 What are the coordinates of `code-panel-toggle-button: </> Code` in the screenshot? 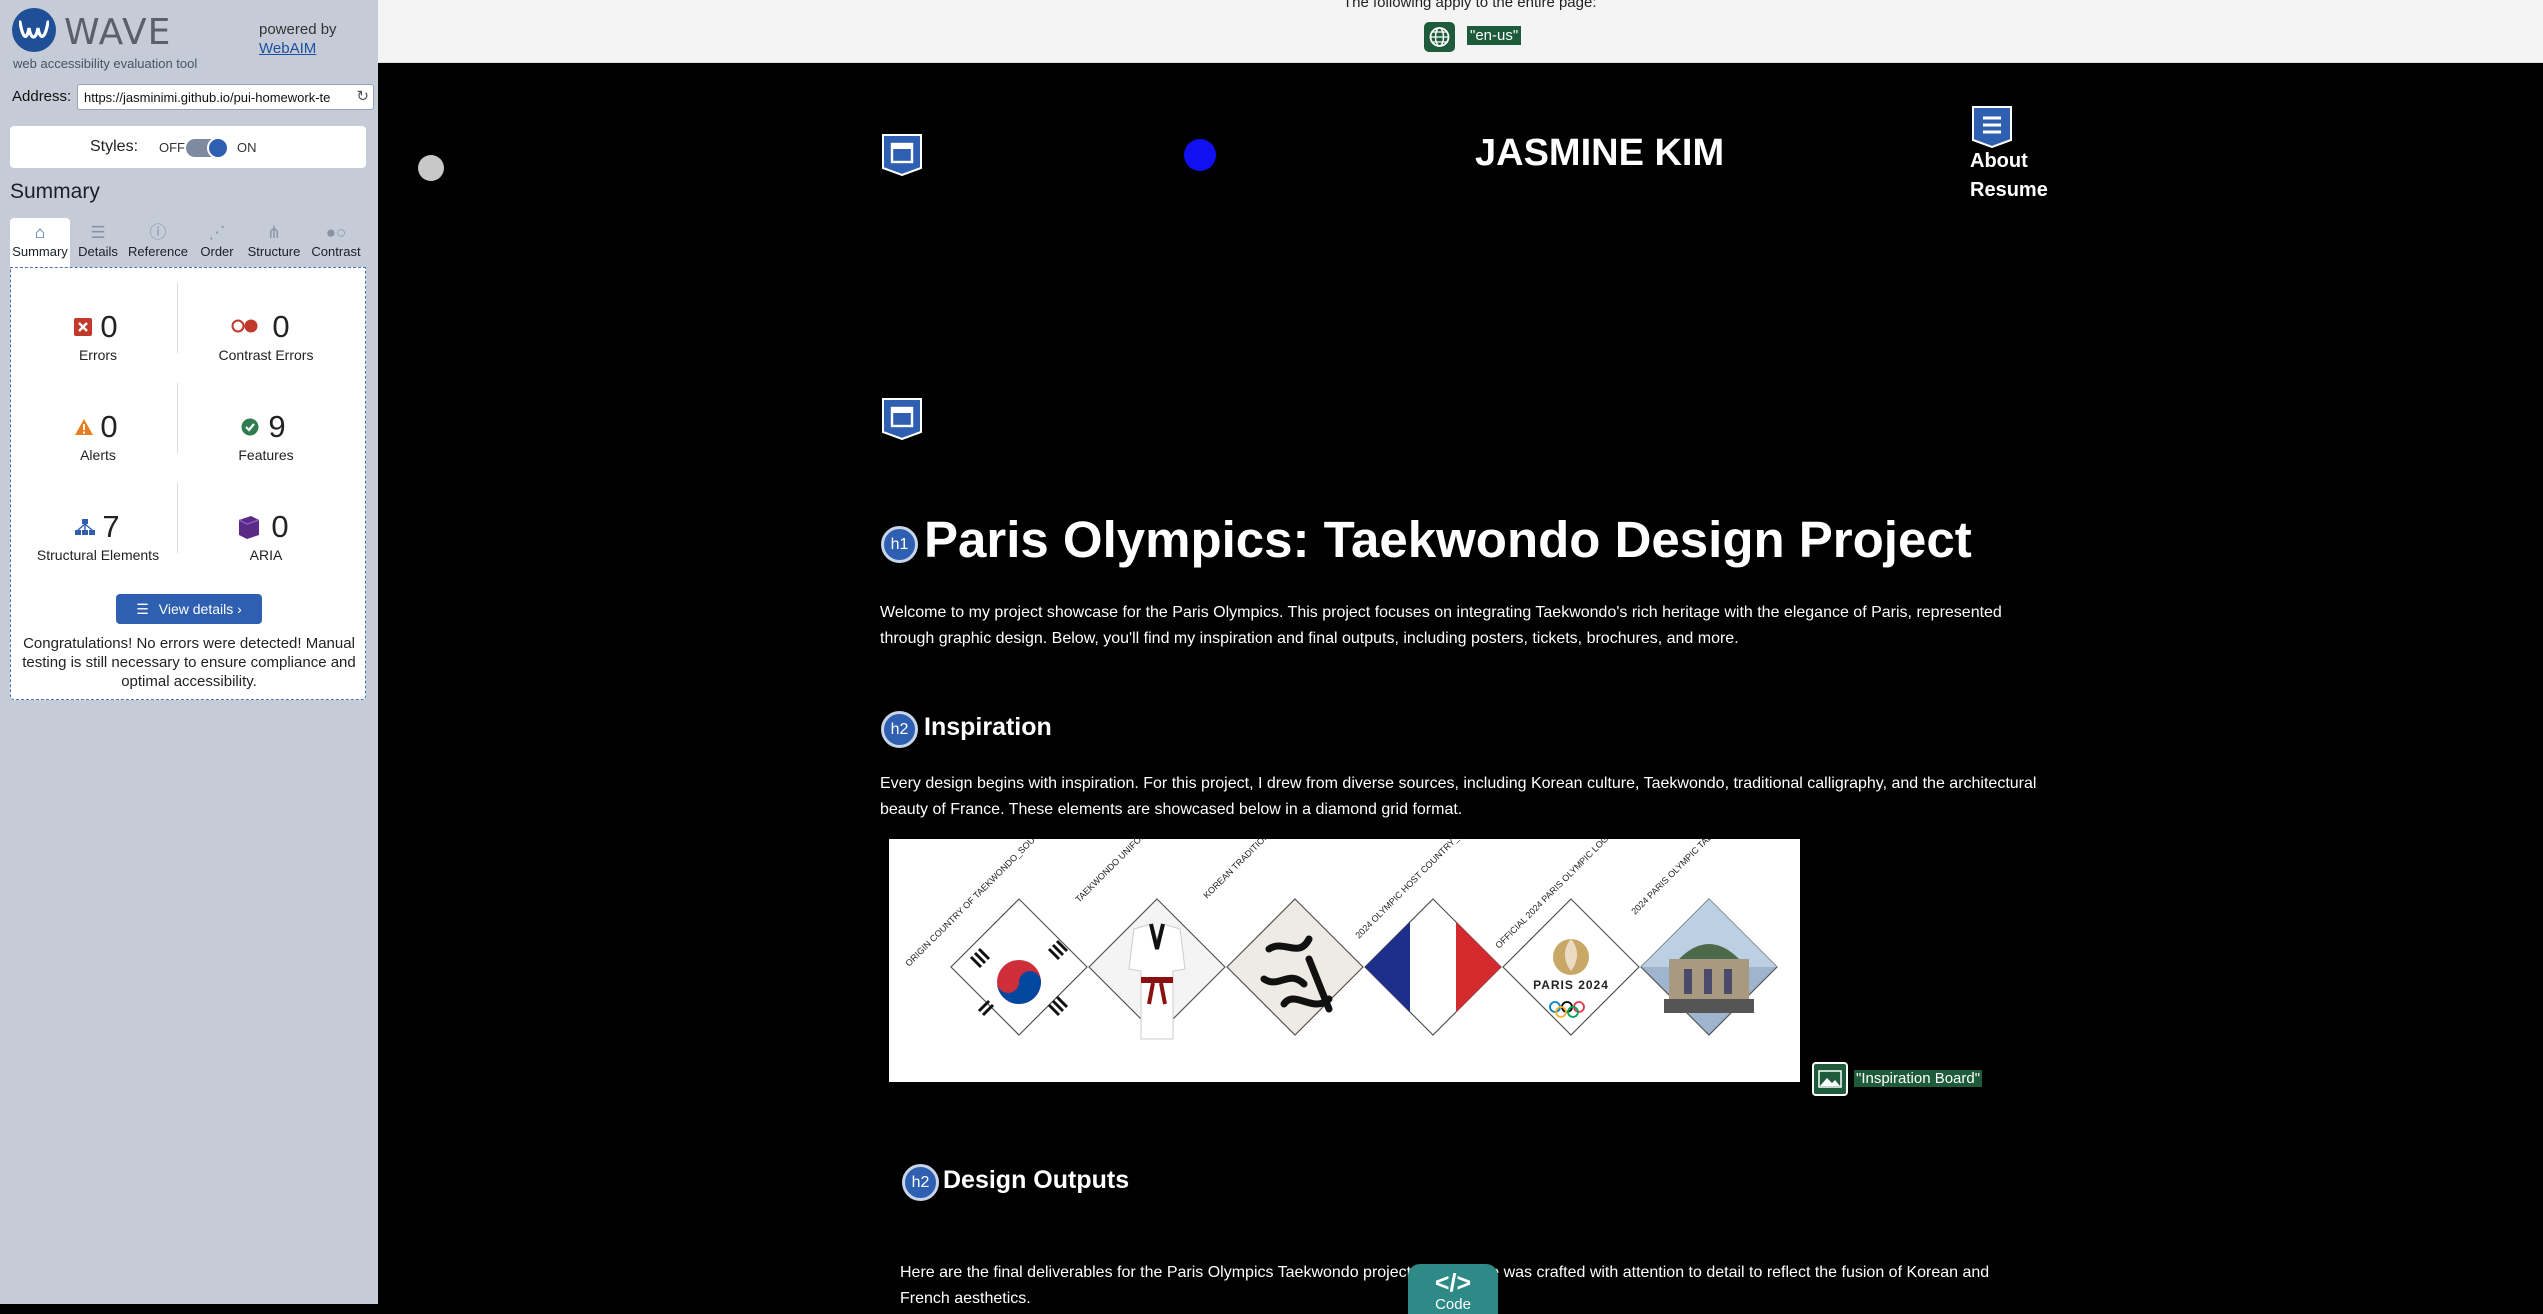 It's located at (1453, 1289).